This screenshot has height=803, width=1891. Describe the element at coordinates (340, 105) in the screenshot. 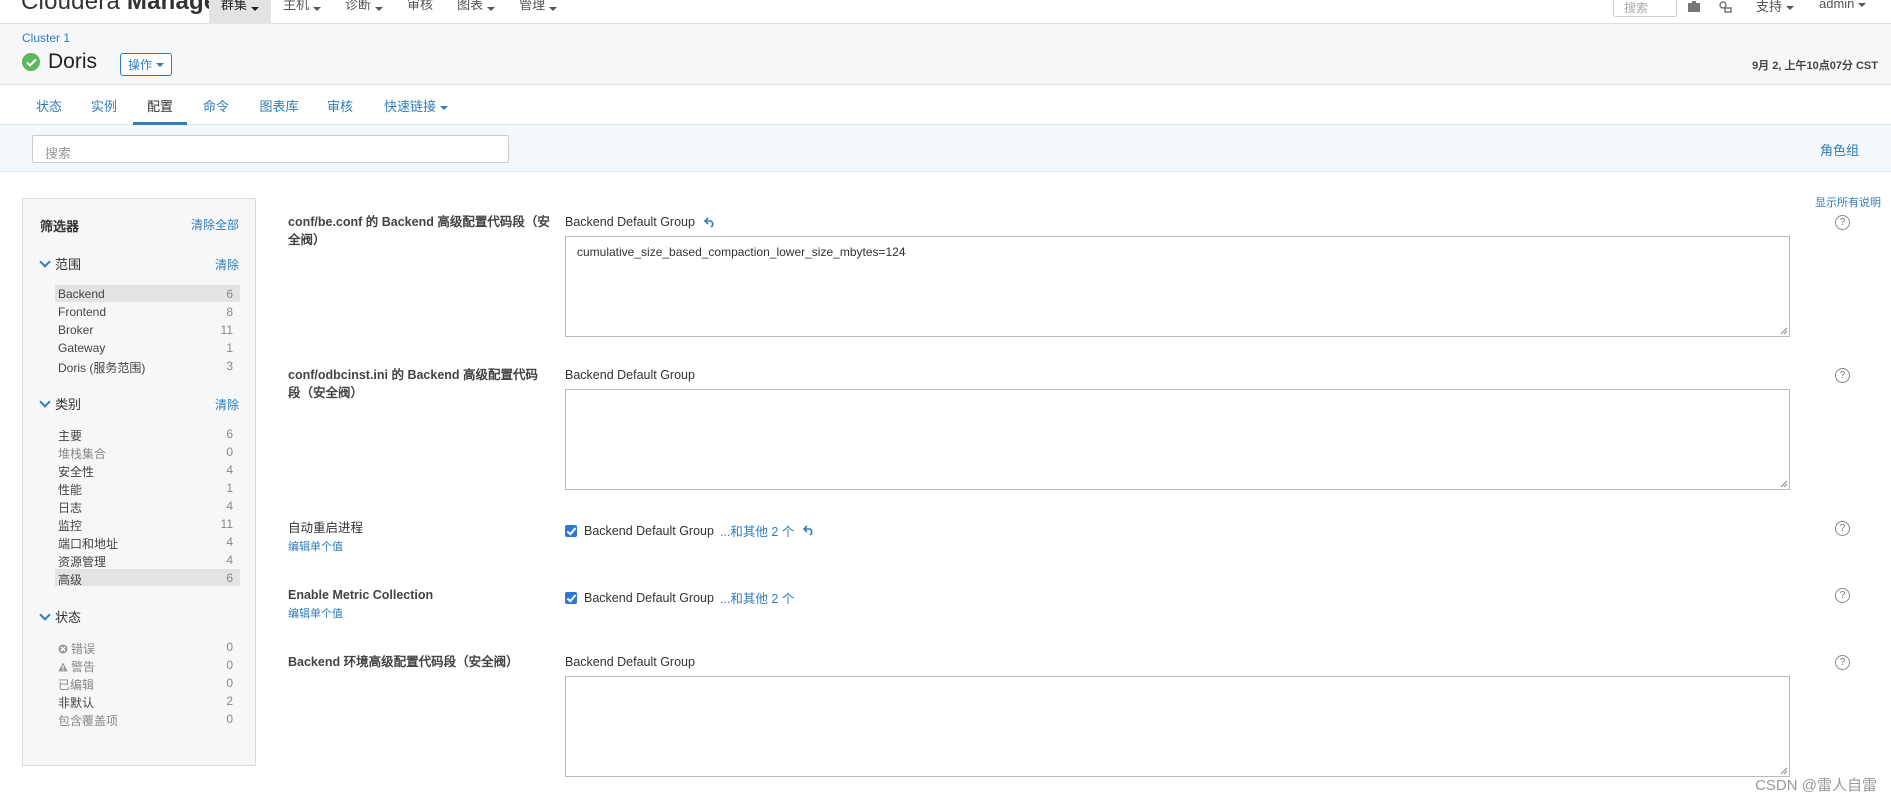

I see `tab-audits: 审核` at that location.